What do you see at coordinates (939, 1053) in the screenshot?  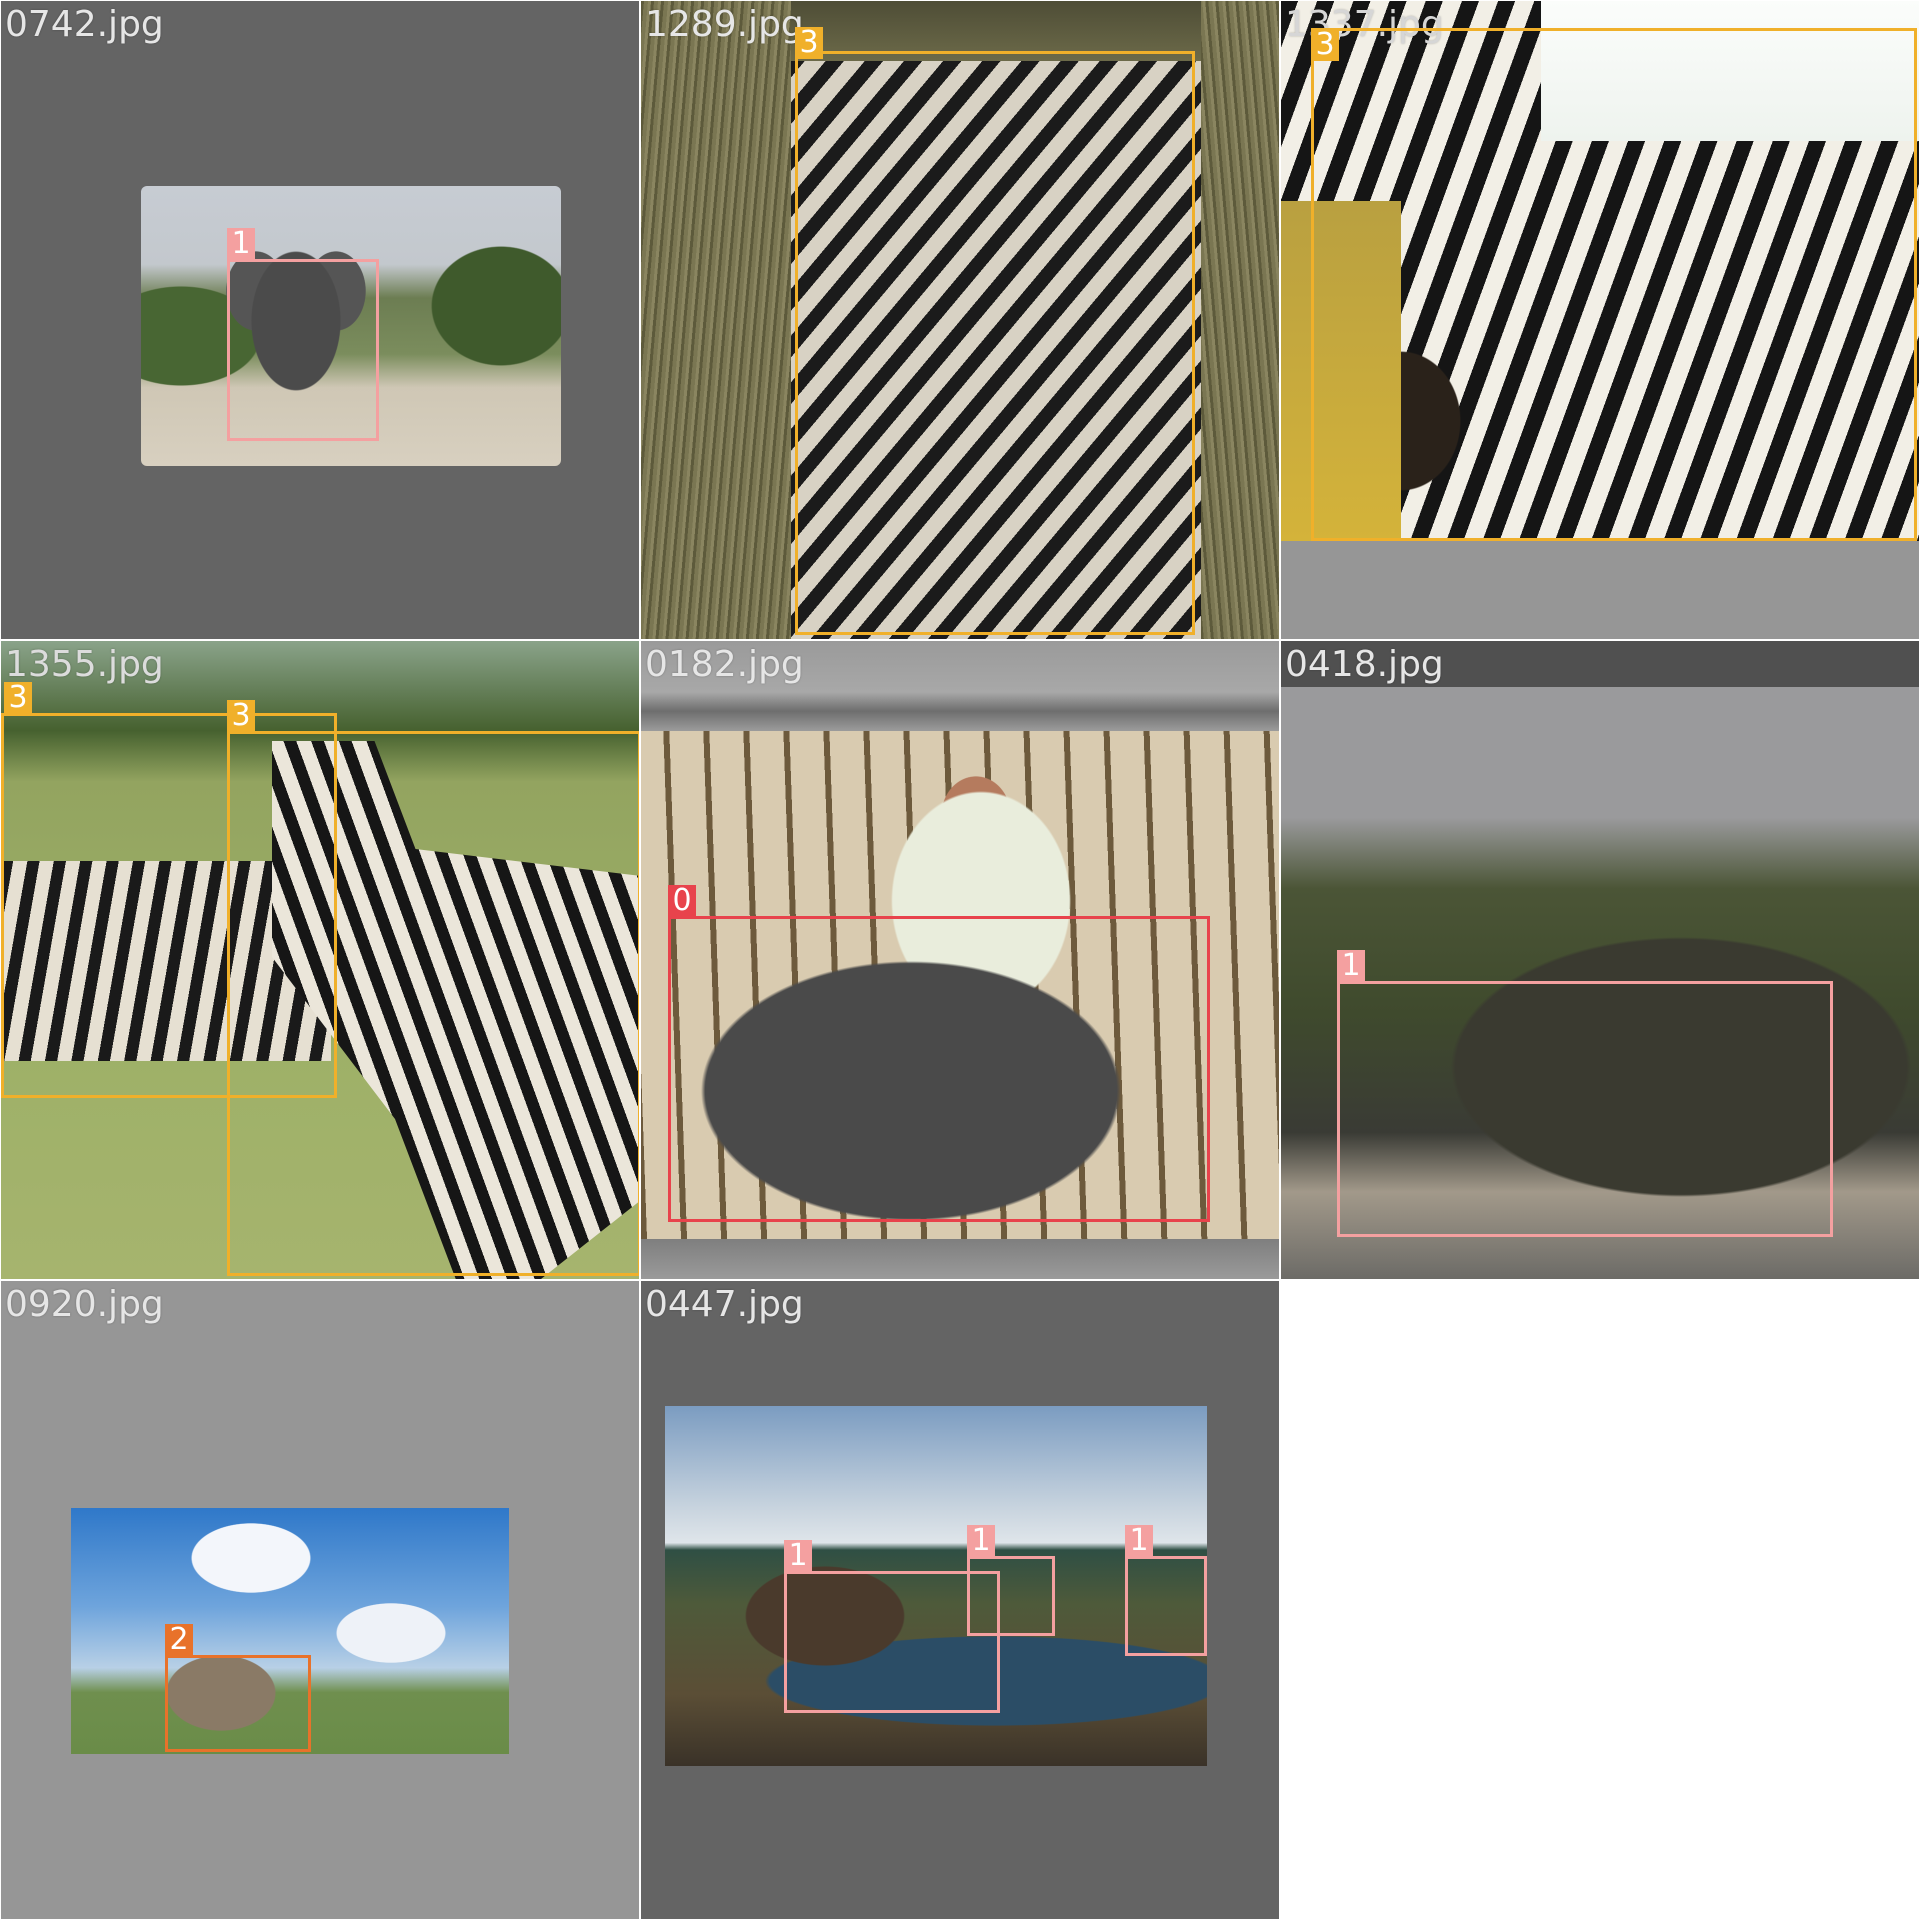 I see `bbox-buffalo: 0` at bounding box center [939, 1053].